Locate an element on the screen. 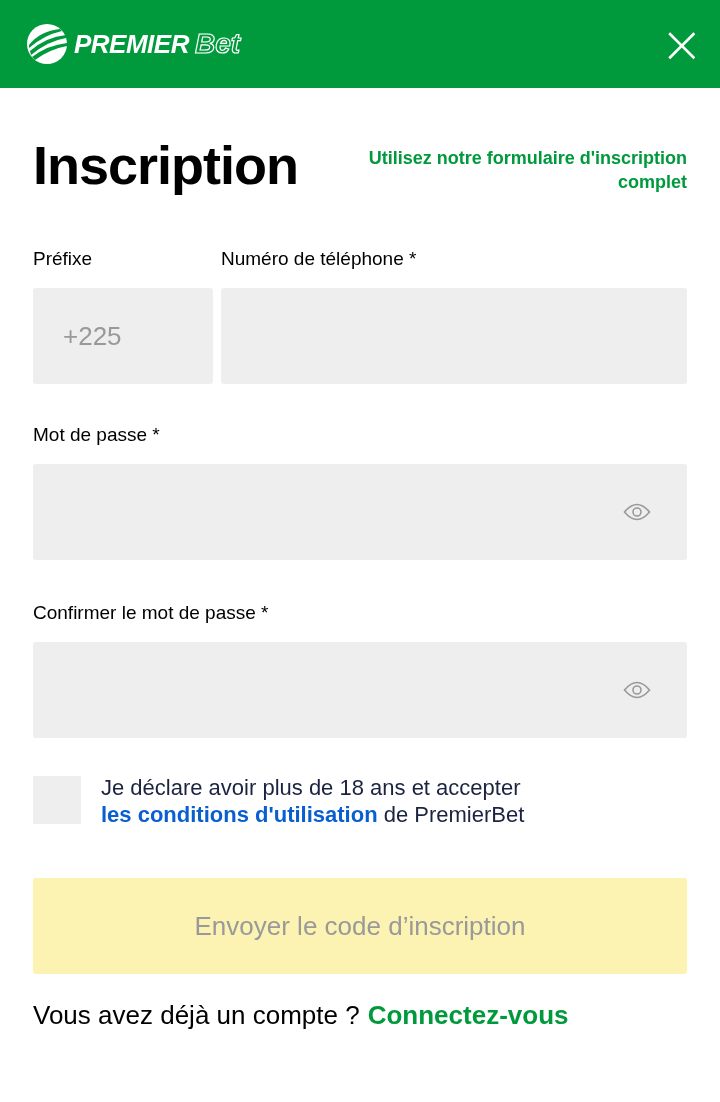  close-button: × is located at coordinates (680, 44).